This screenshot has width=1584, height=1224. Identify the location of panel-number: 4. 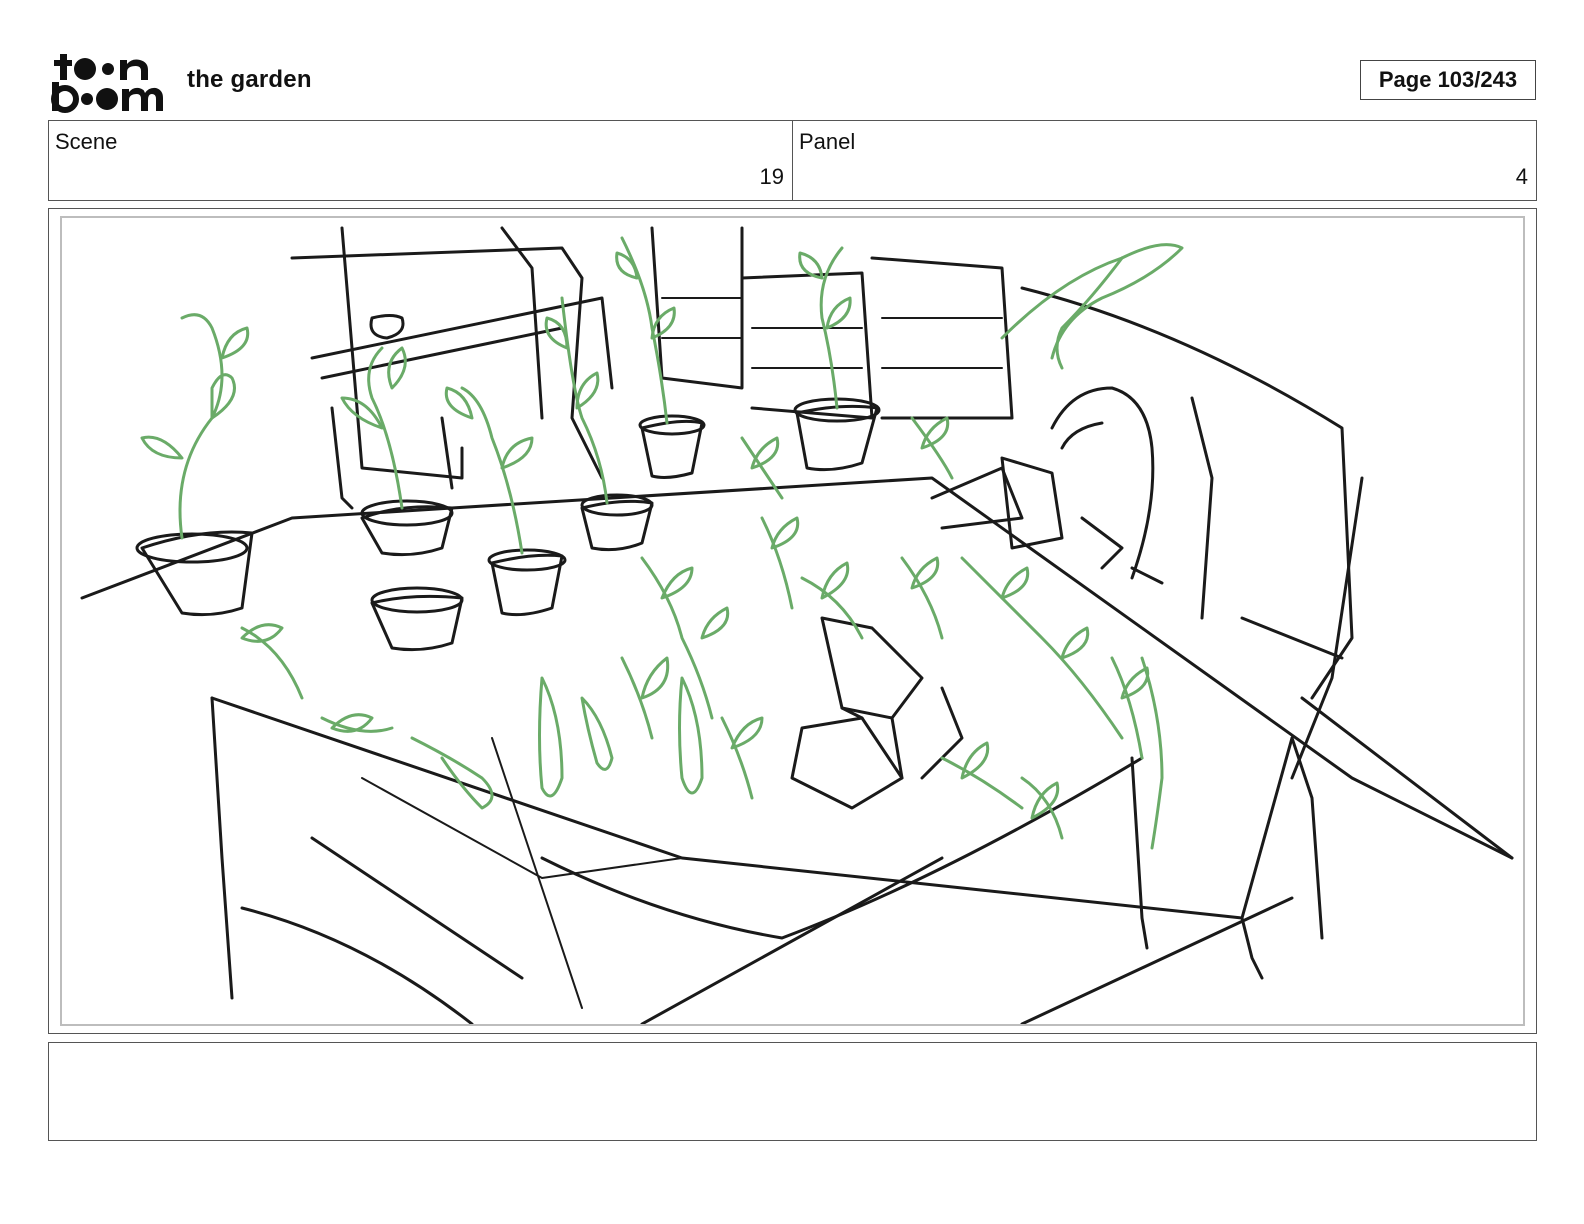
(1521, 176).